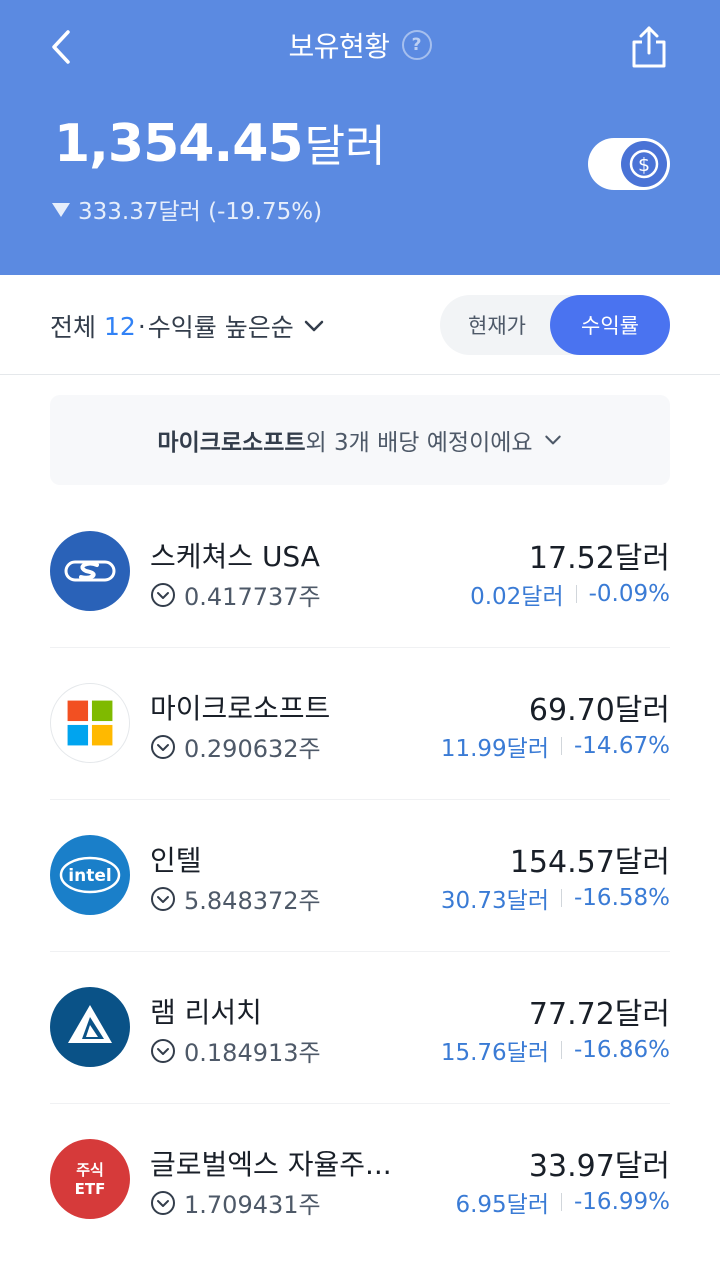  What do you see at coordinates (599, 1014) in the screenshot?
I see `holding-value: 77.72달러` at bounding box center [599, 1014].